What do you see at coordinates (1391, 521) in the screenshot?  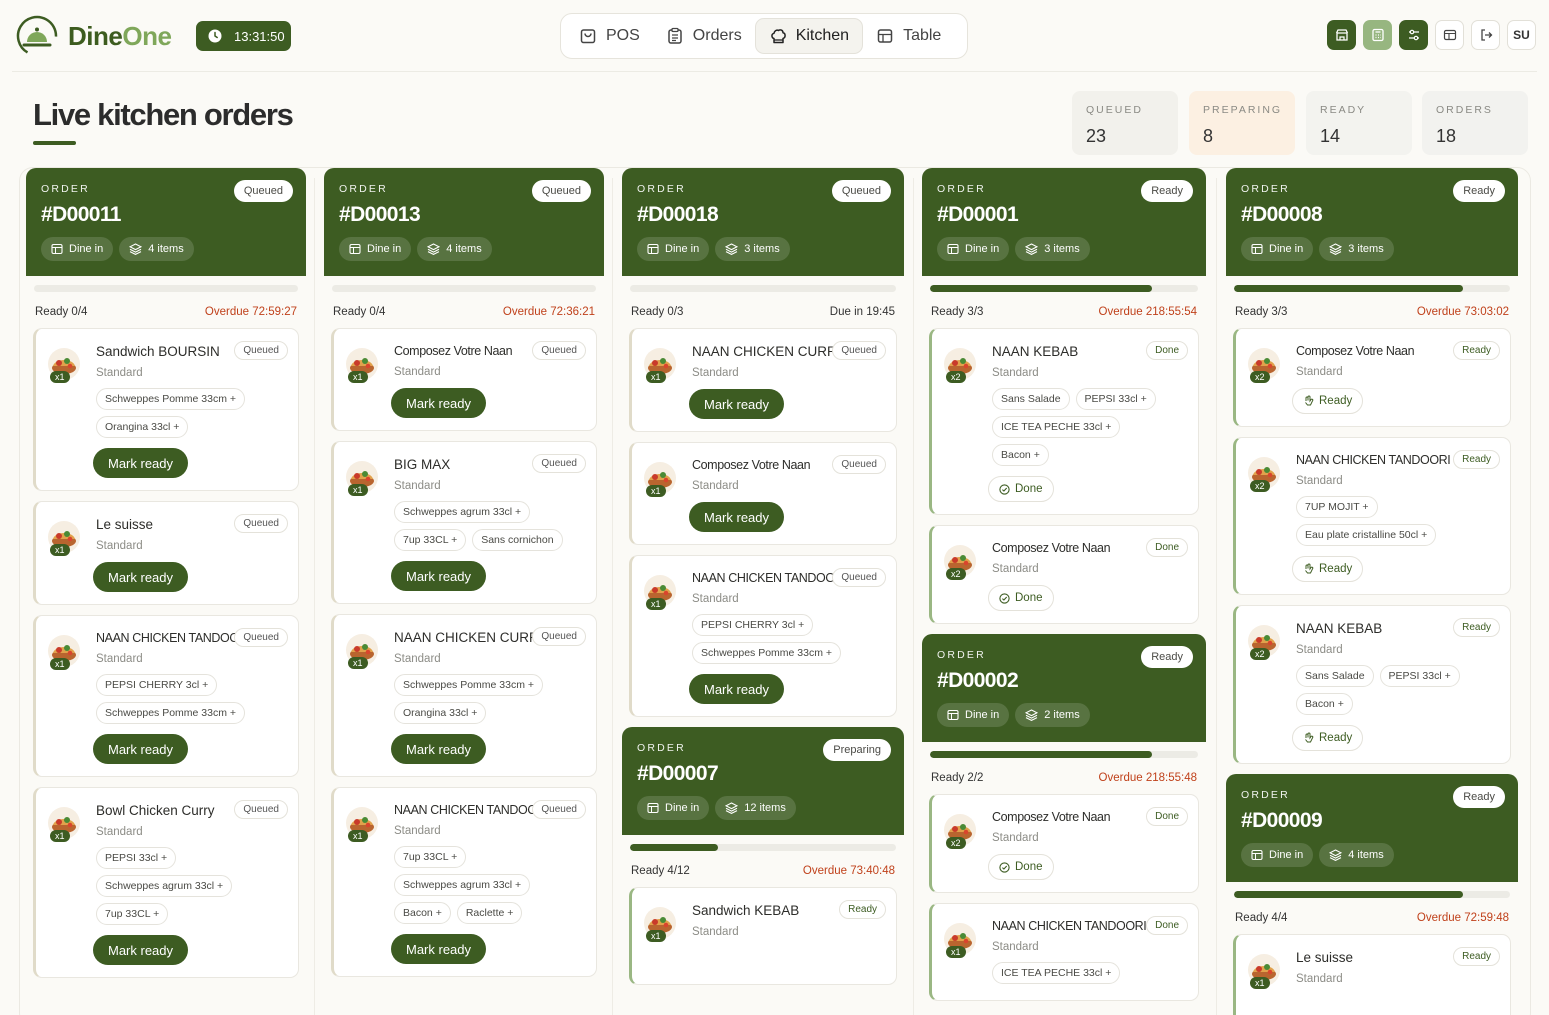 I see `item-modifiers: 7UP MOJIT + Eau plate cristalline 50cl +` at bounding box center [1391, 521].